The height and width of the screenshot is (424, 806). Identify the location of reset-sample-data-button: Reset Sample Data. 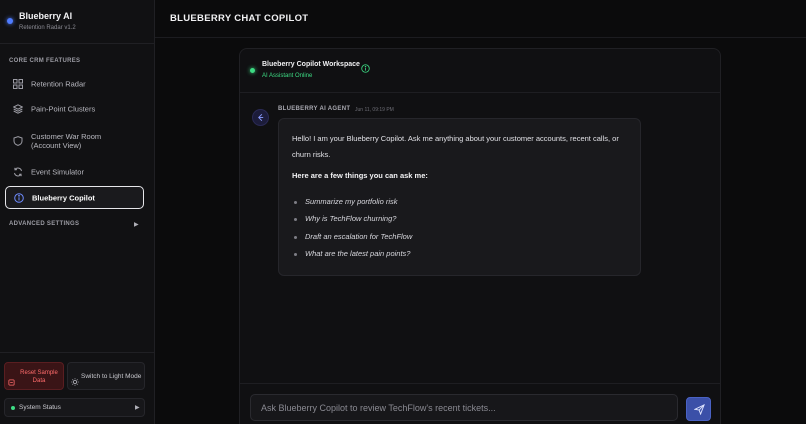
(34, 376).